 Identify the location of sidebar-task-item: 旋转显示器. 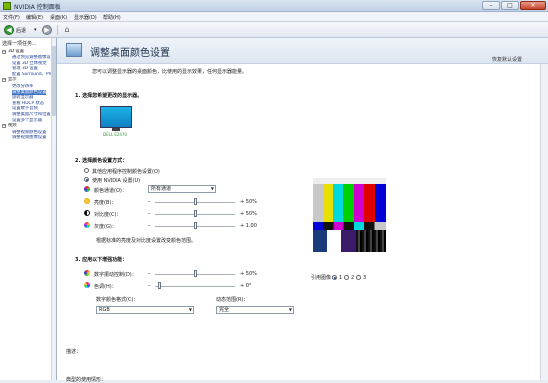
(22, 97).